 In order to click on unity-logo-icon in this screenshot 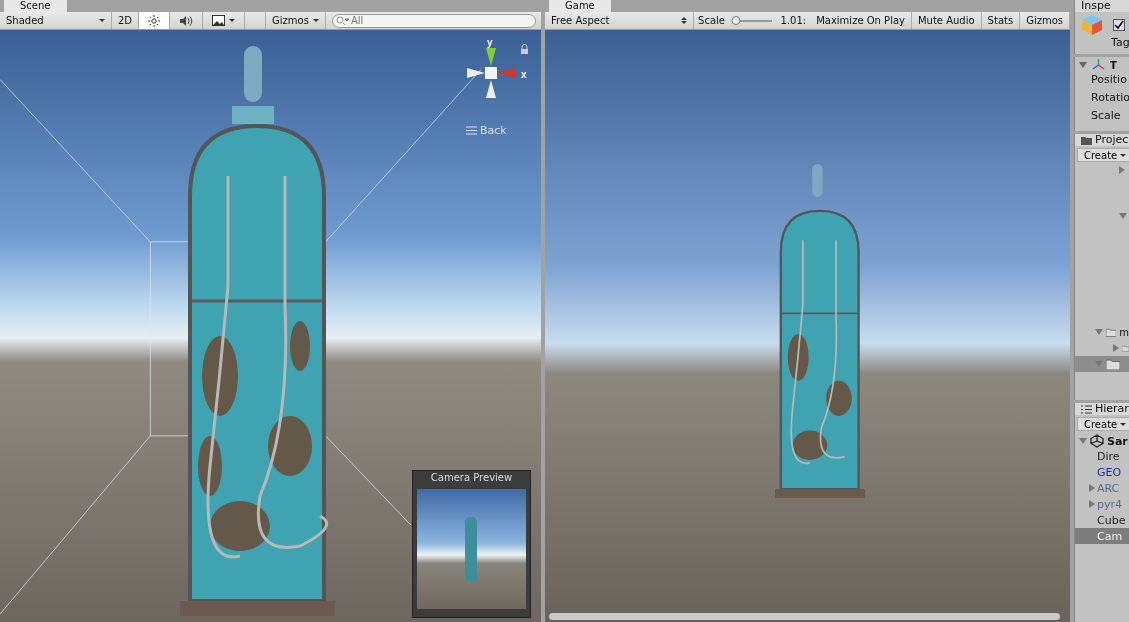, I will do `click(1097, 441)`.